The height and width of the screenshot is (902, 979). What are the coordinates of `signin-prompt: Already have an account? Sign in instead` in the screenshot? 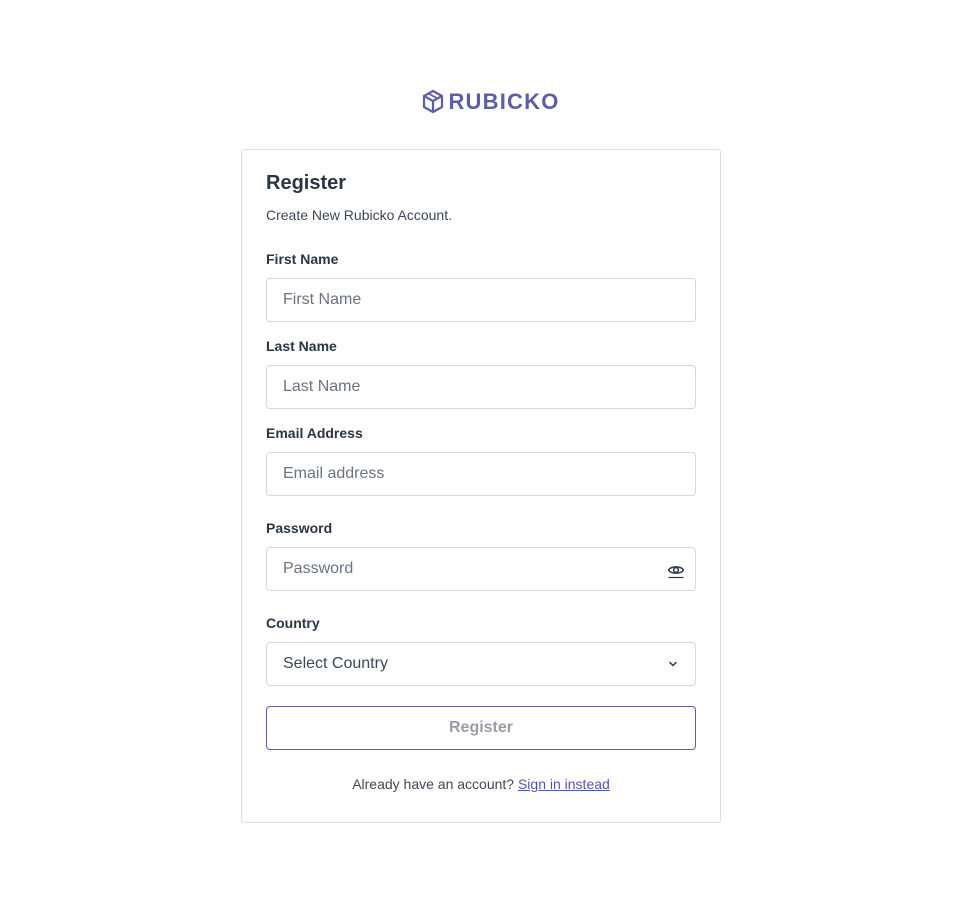 It's located at (481, 784).